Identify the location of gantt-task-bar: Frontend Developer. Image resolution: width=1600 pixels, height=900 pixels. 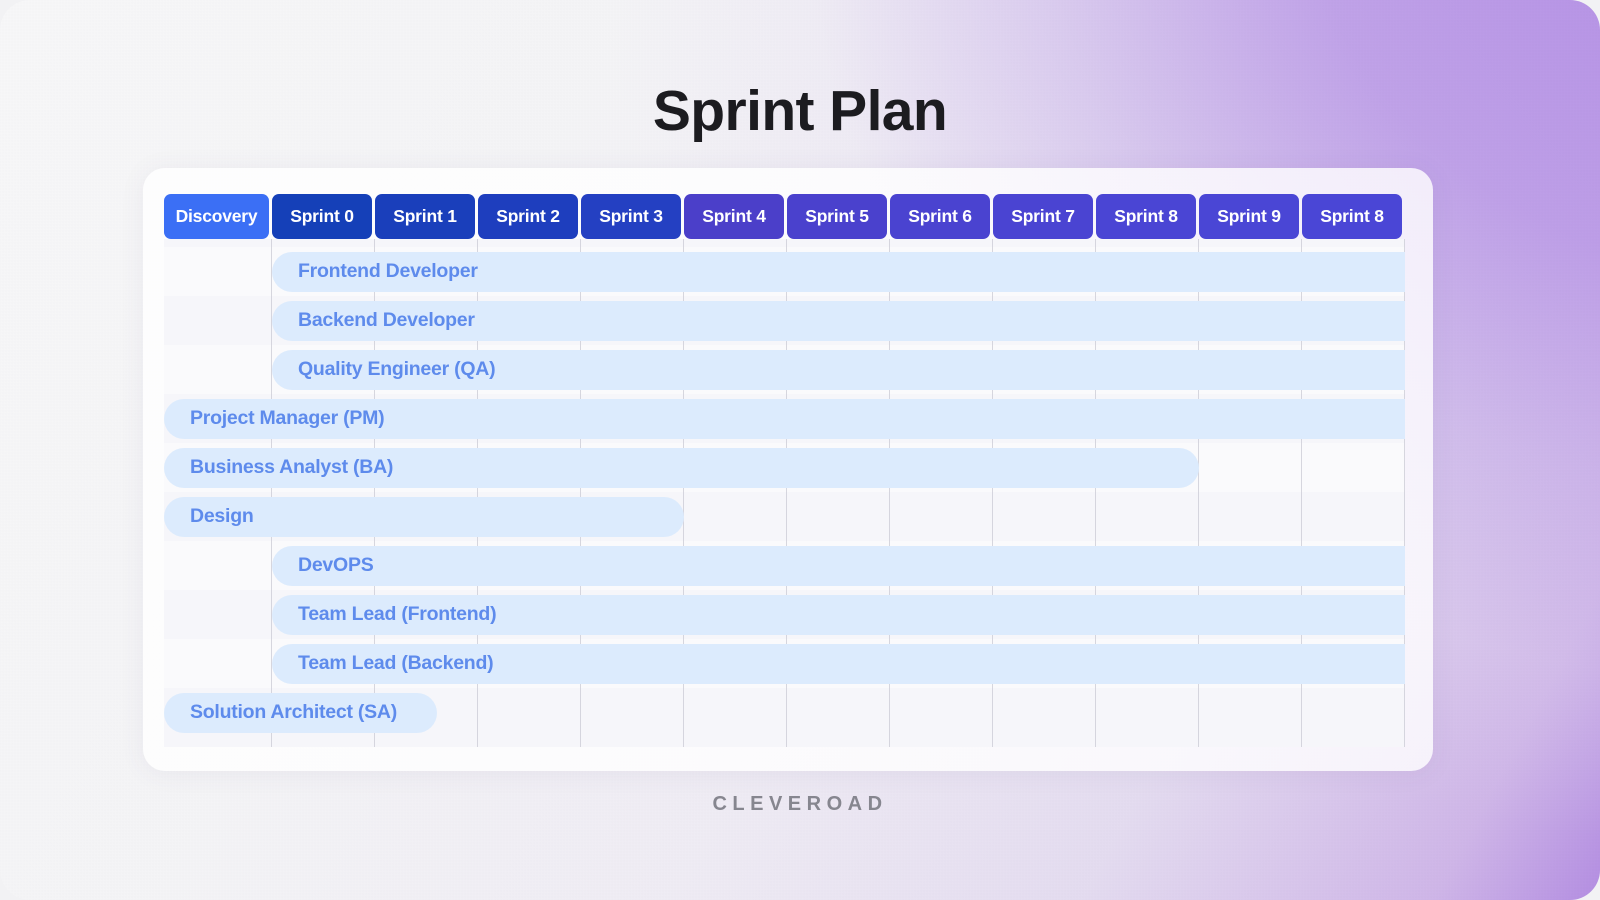
(838, 271).